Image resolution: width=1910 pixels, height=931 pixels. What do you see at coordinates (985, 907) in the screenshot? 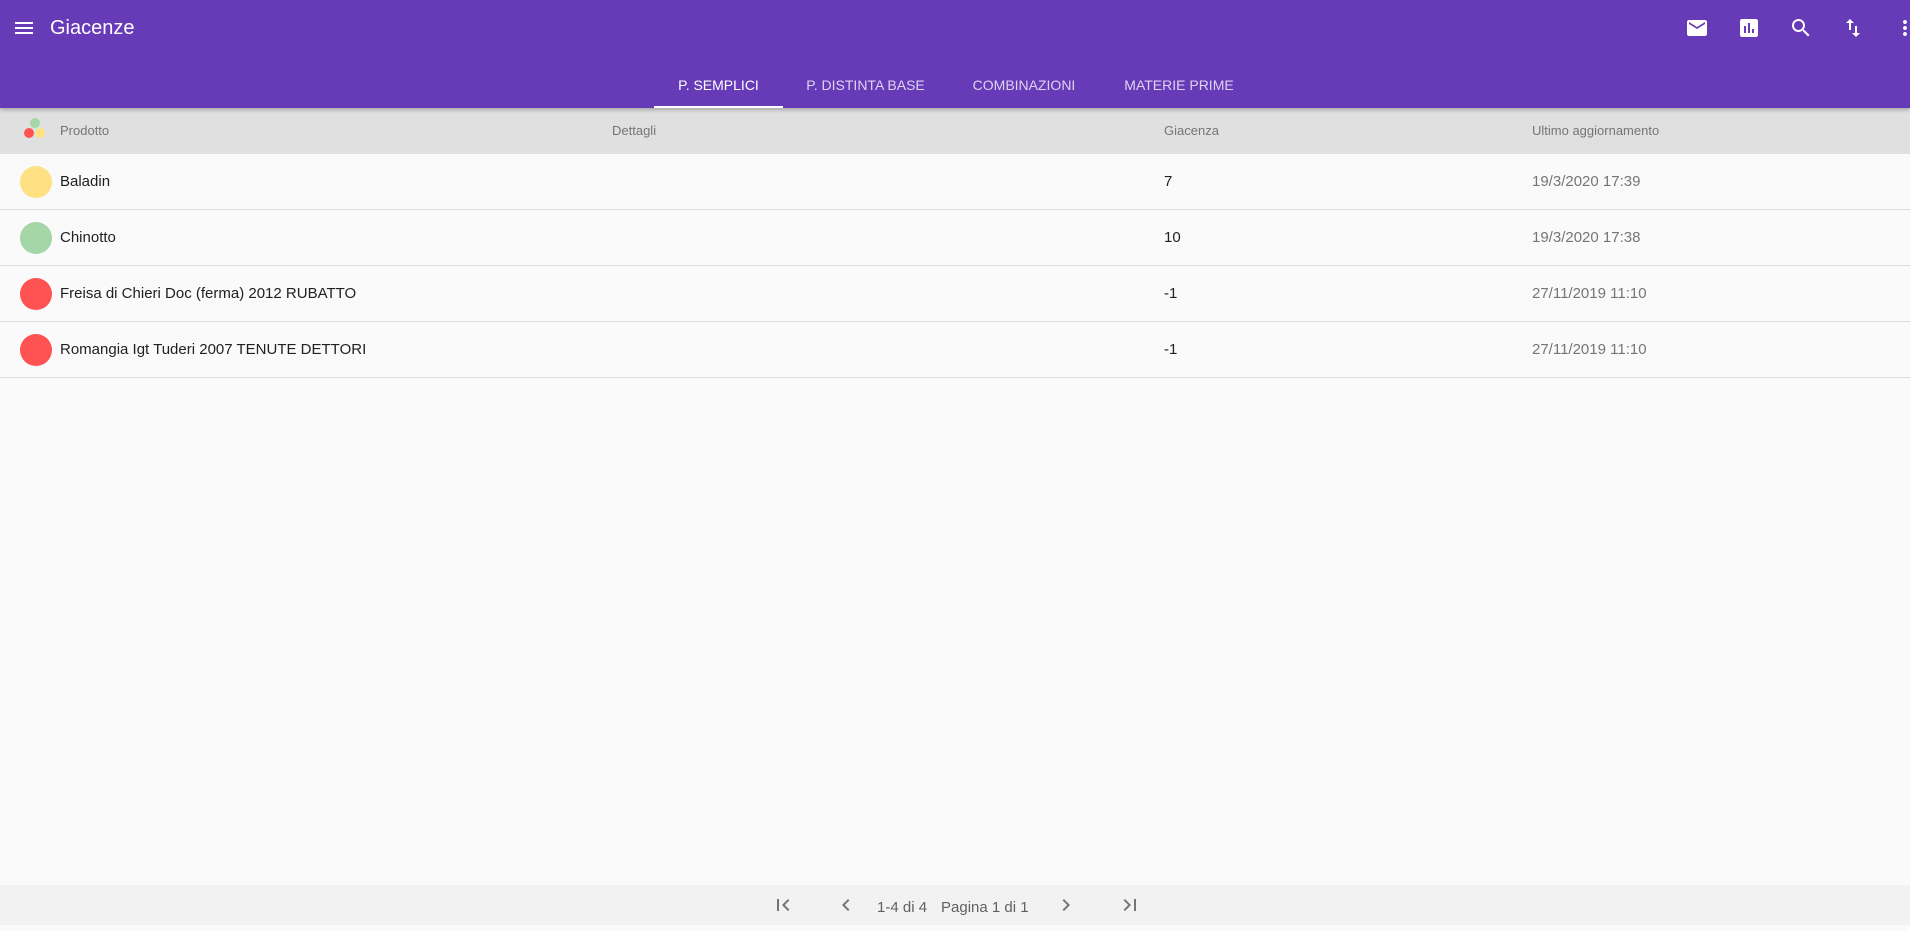
I see `pagination-page: Pagina 1 di 1` at bounding box center [985, 907].